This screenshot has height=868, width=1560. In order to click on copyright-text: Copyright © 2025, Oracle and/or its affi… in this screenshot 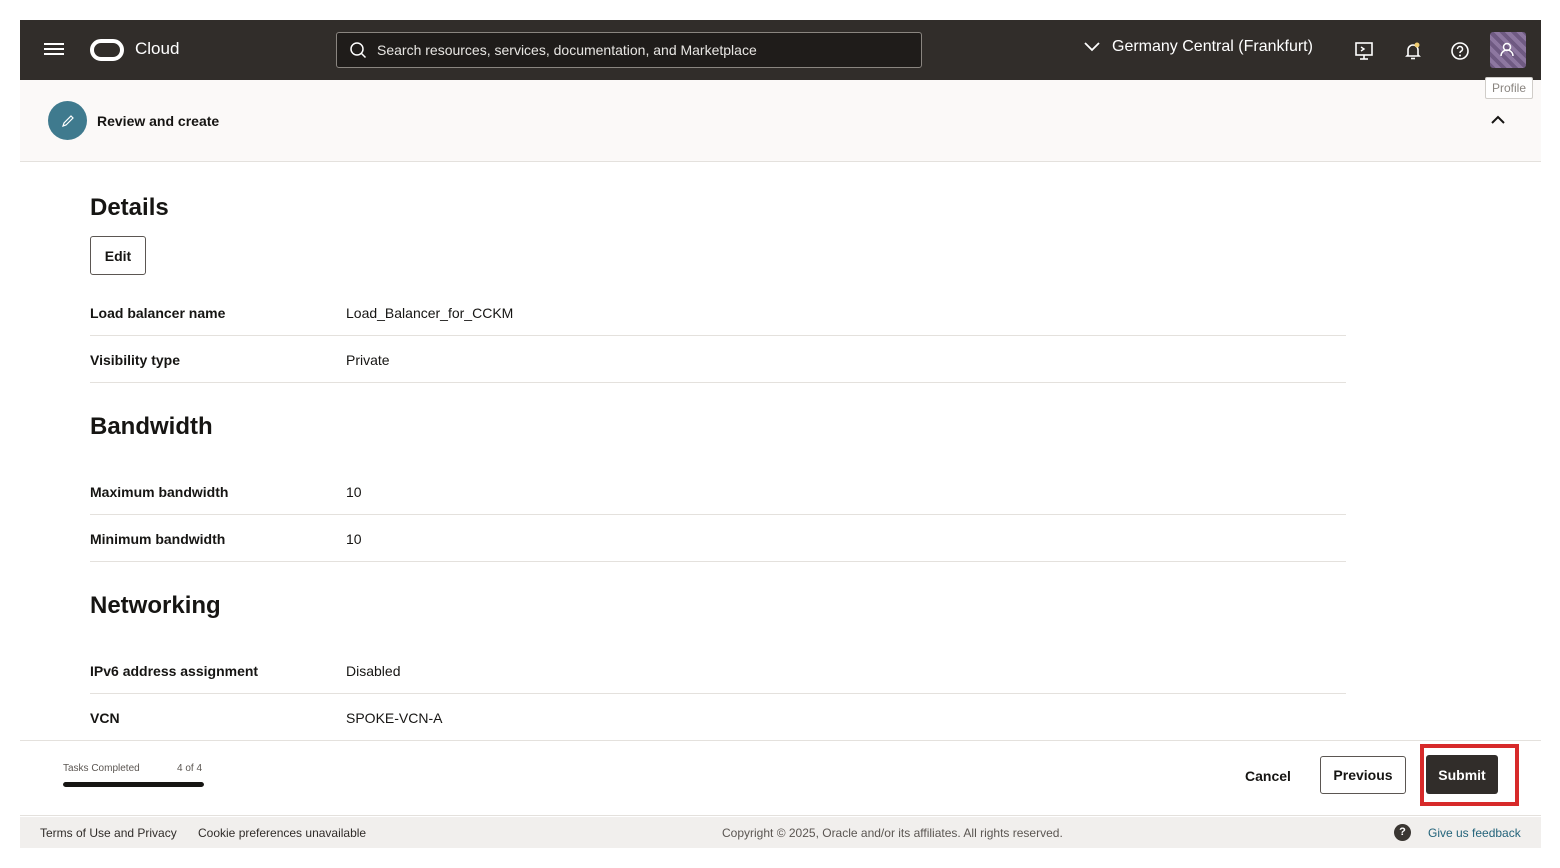, I will do `click(892, 833)`.